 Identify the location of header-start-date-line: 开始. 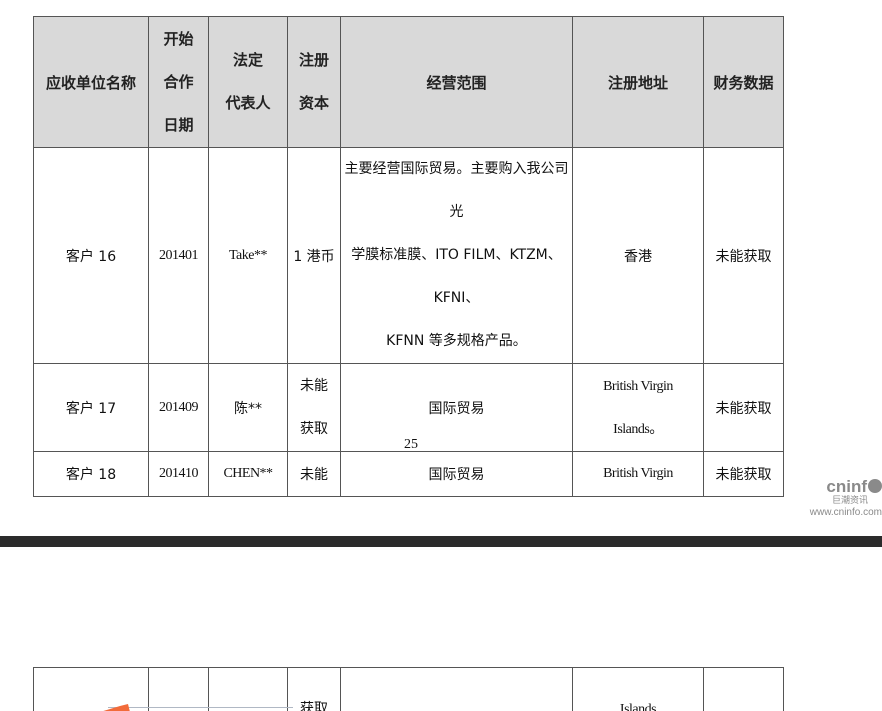
(178, 38).